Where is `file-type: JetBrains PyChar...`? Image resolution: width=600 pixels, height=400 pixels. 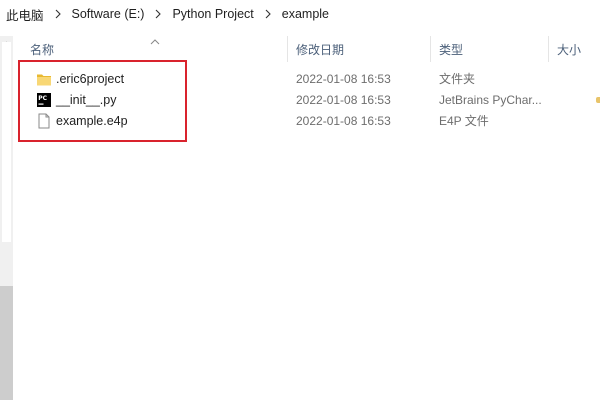
file-type: JetBrains PyChar... is located at coordinates (490, 99).